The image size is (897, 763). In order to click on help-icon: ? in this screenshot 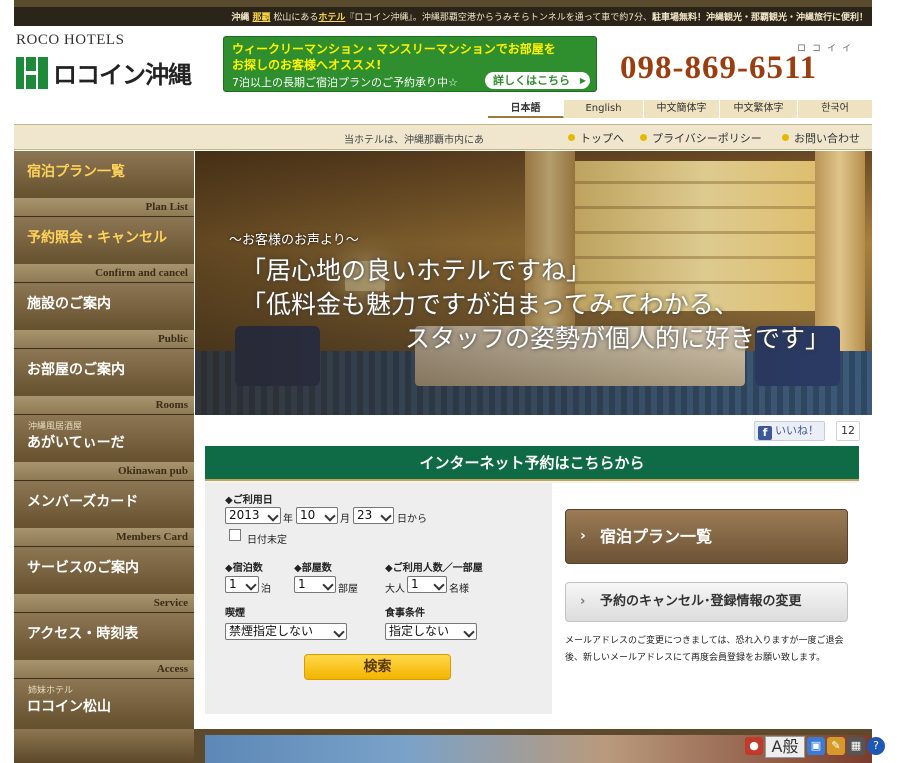, I will do `click(876, 746)`.